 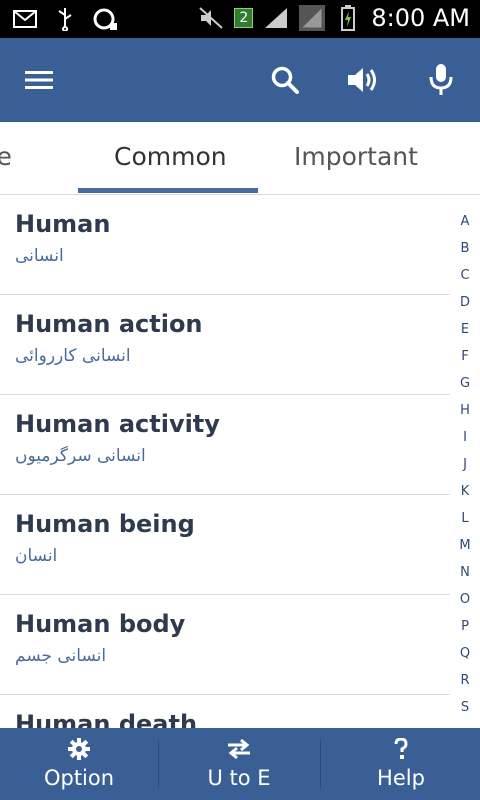 What do you see at coordinates (225, 544) in the screenshot?
I see `list-item: Human being انسان` at bounding box center [225, 544].